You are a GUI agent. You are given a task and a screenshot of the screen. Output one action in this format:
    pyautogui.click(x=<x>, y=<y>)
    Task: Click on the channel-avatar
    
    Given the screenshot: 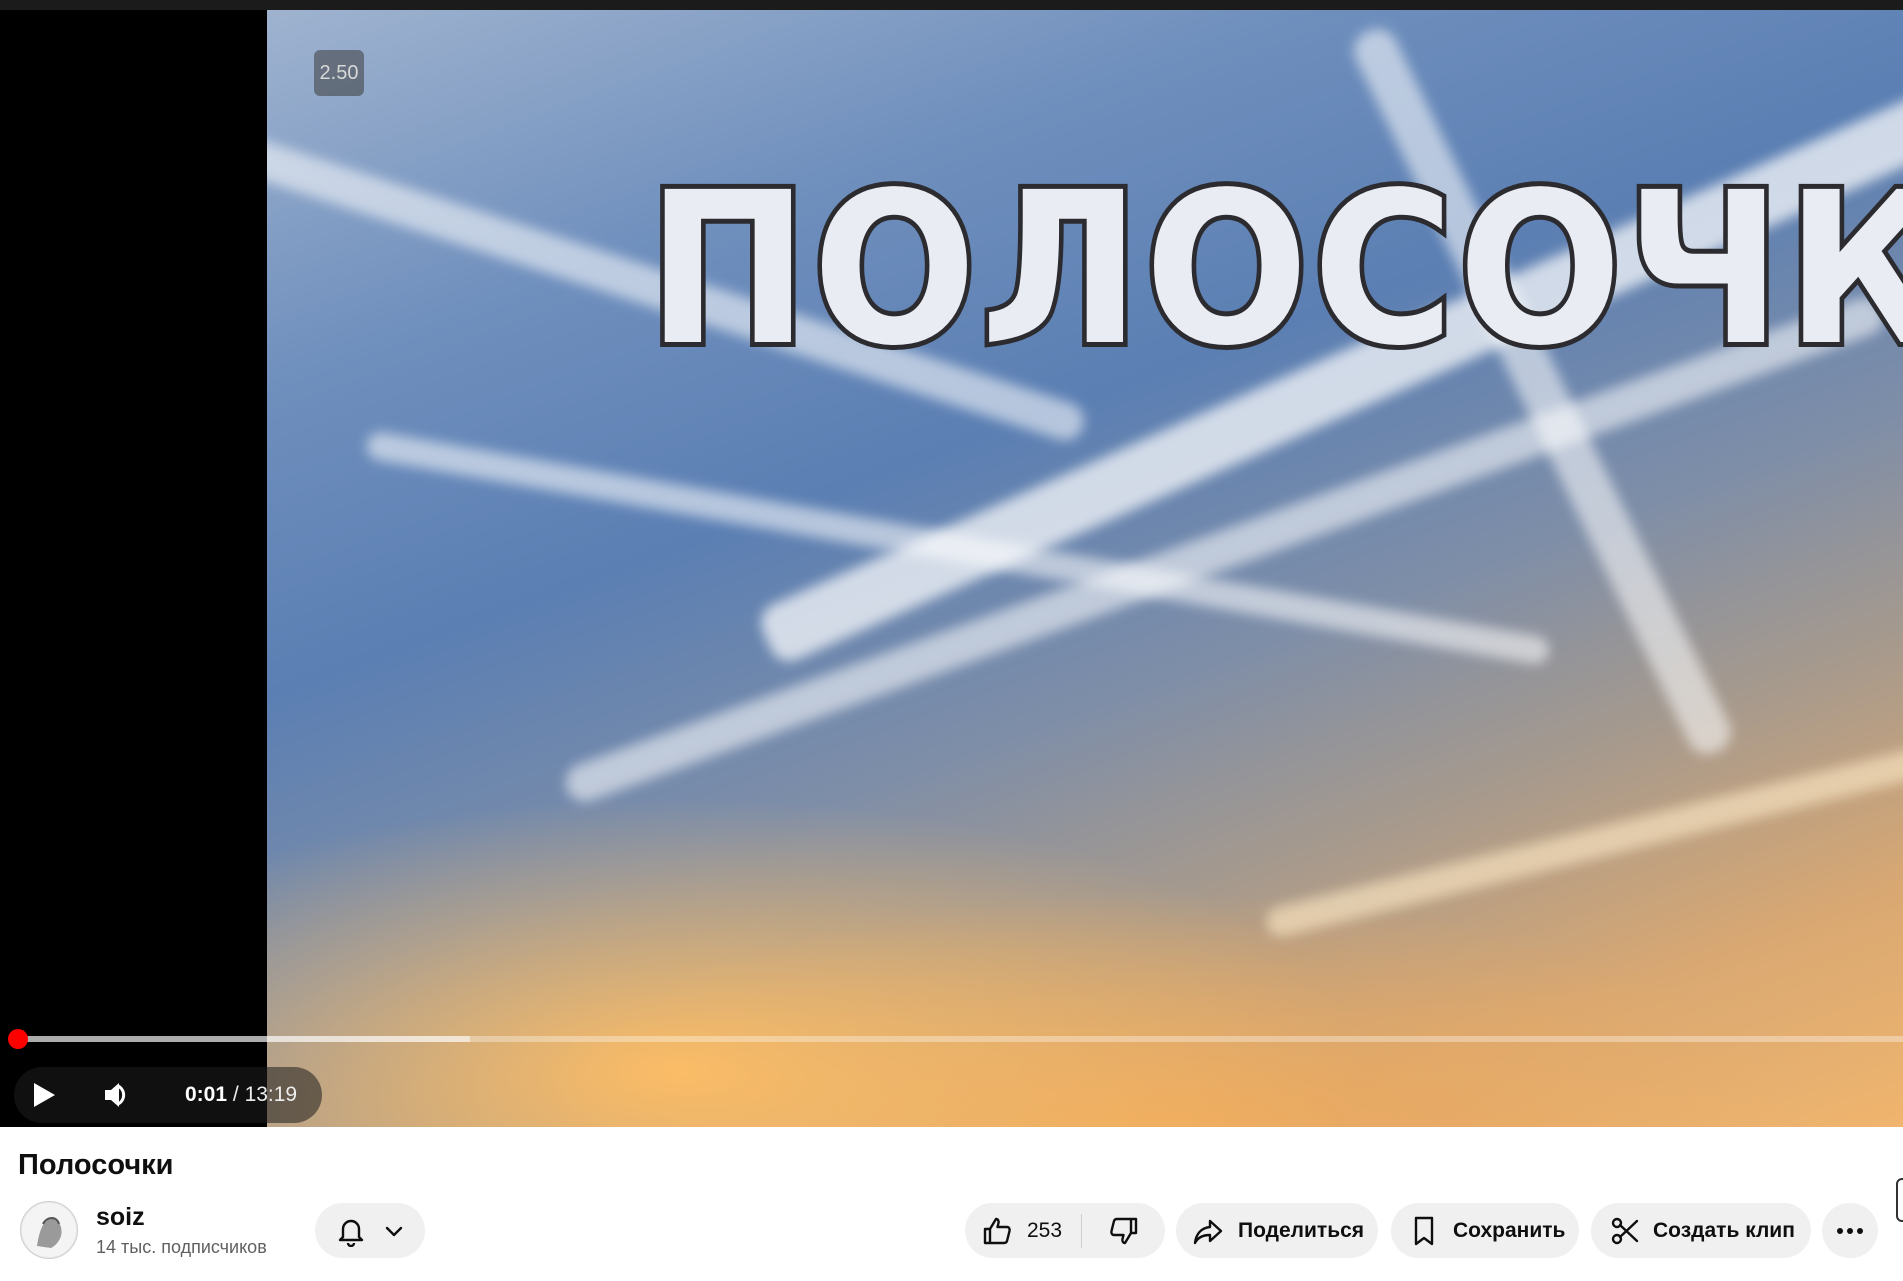 What is the action you would take?
    pyautogui.click(x=49, y=1230)
    